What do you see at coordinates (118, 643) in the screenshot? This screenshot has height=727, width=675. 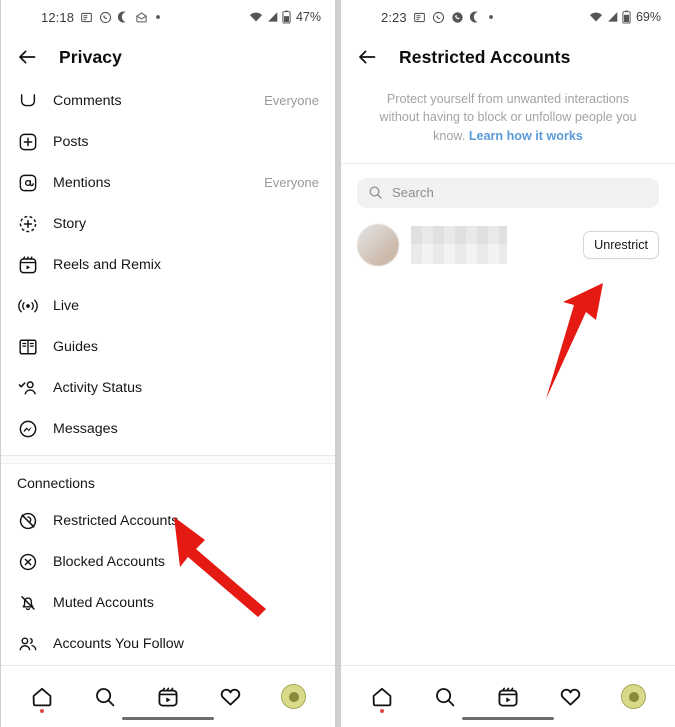 I see `sidebar-item-label: Accounts You Follow` at bounding box center [118, 643].